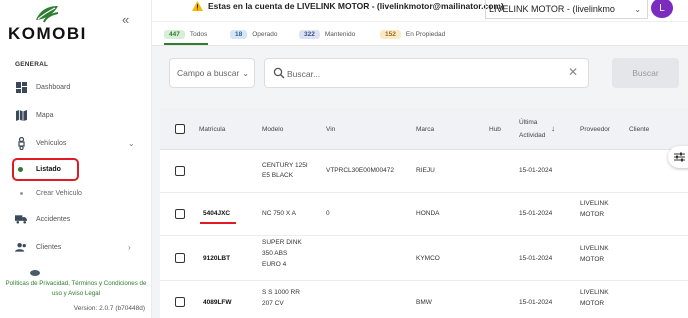  What do you see at coordinates (45, 169) in the screenshot?
I see `highlight-frame` at bounding box center [45, 169].